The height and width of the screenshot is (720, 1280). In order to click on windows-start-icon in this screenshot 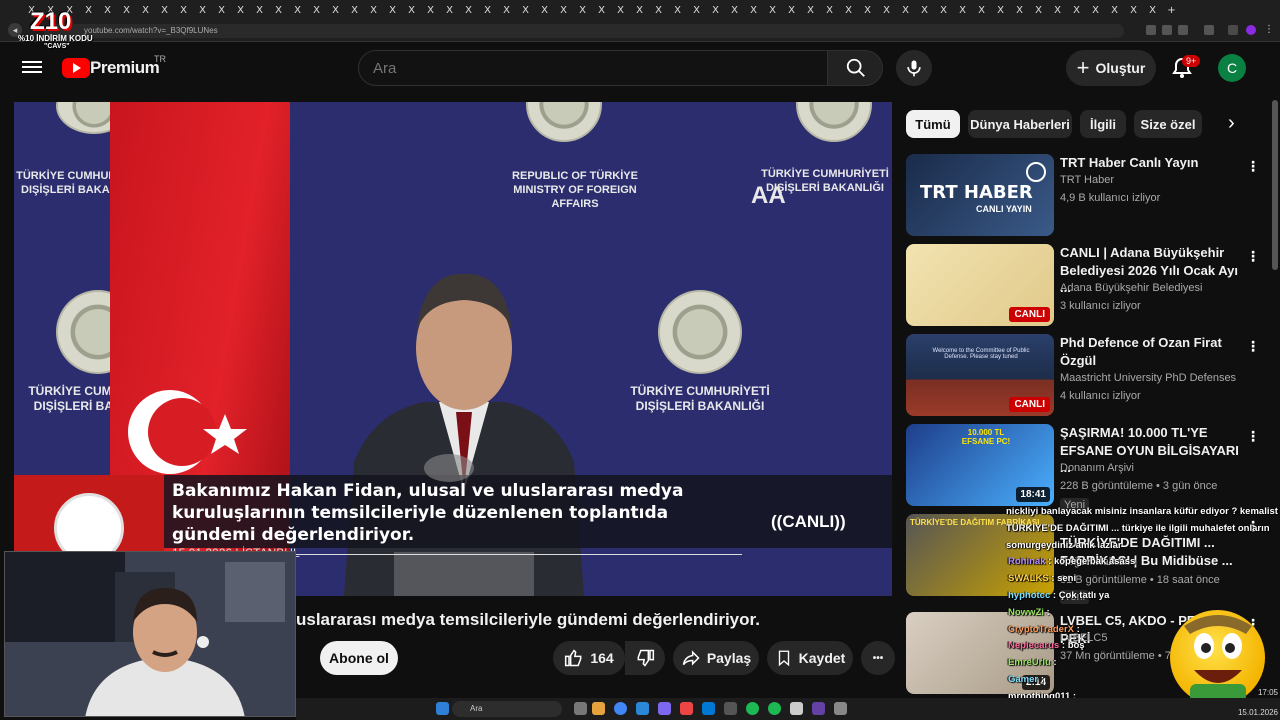, I will do `click(442, 708)`.